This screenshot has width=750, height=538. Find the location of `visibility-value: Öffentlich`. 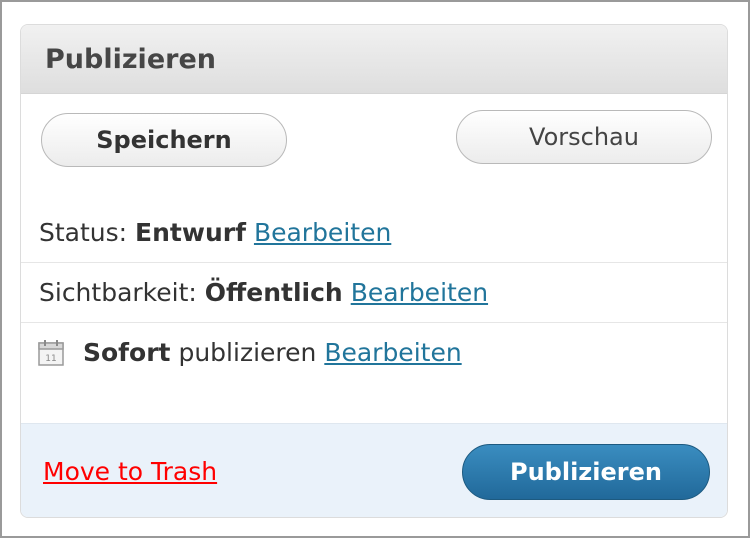

visibility-value: Öffentlich is located at coordinates (273, 292).